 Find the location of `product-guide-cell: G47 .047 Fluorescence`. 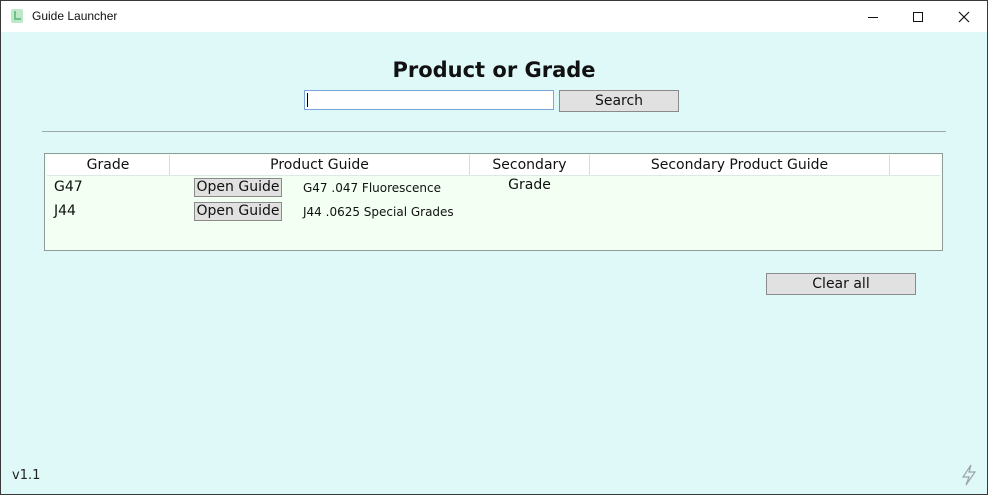

product-guide-cell: G47 .047 Fluorescence is located at coordinates (372, 188).